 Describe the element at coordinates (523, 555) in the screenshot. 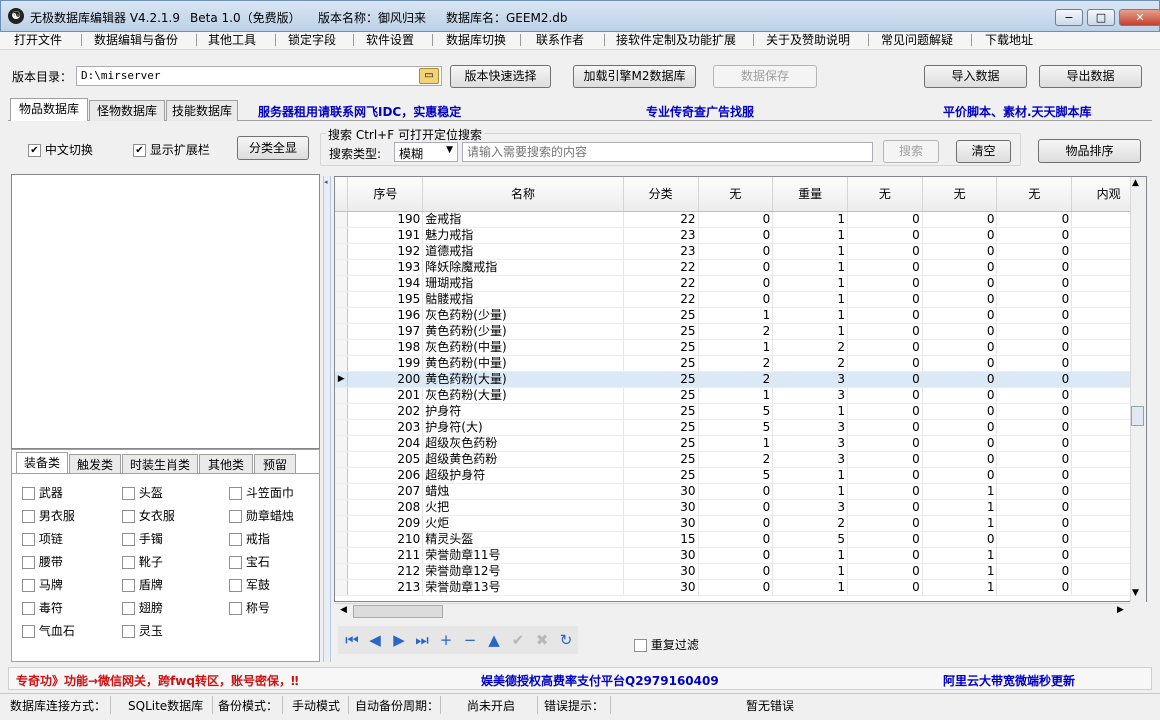

I see `table-cell: 荣誉勋章11号` at that location.